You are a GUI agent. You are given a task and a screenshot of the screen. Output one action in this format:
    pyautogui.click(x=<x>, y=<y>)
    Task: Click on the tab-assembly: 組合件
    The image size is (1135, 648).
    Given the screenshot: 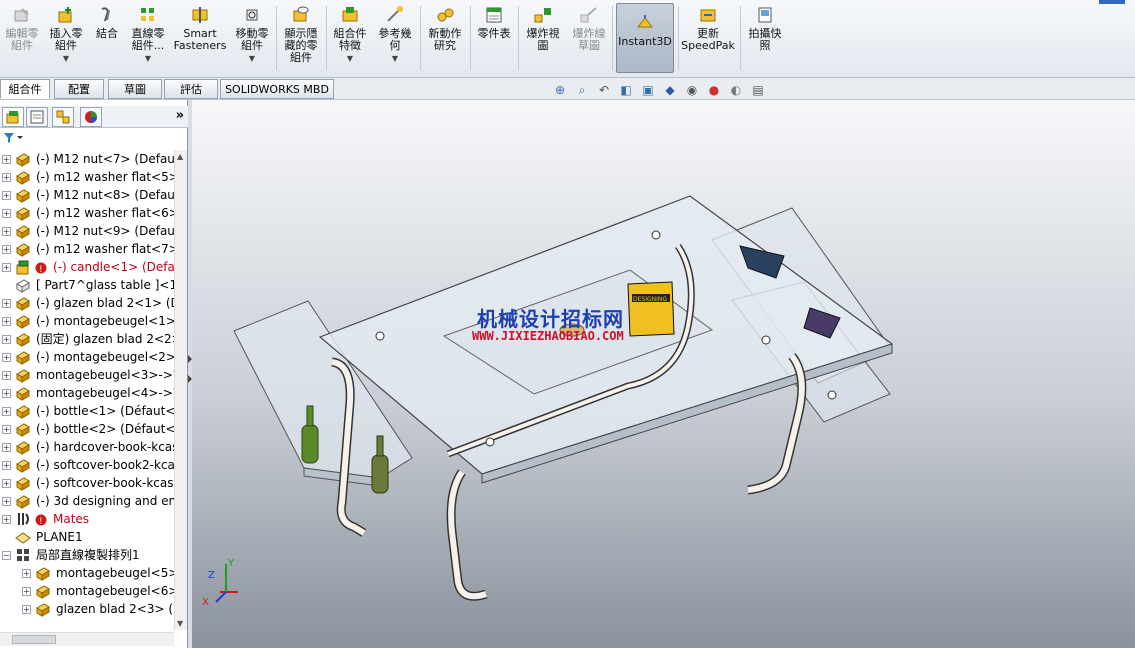 What is the action you would take?
    pyautogui.click(x=25, y=89)
    